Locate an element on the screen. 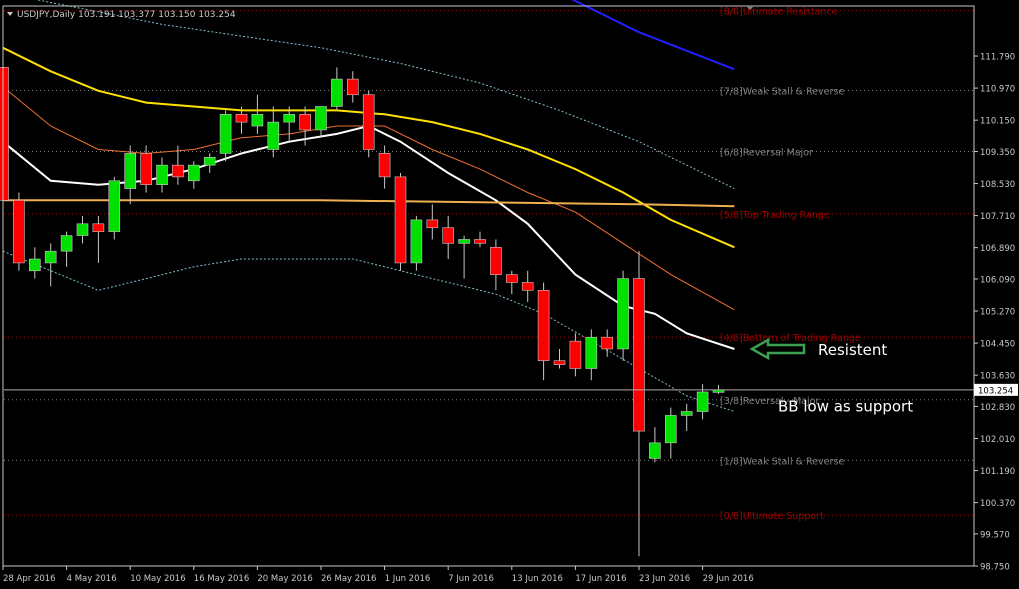 Image resolution: width=1019 pixels, height=589 pixels. murrey-level-label: [7/8]Weak Stall & Reverse is located at coordinates (782, 91).